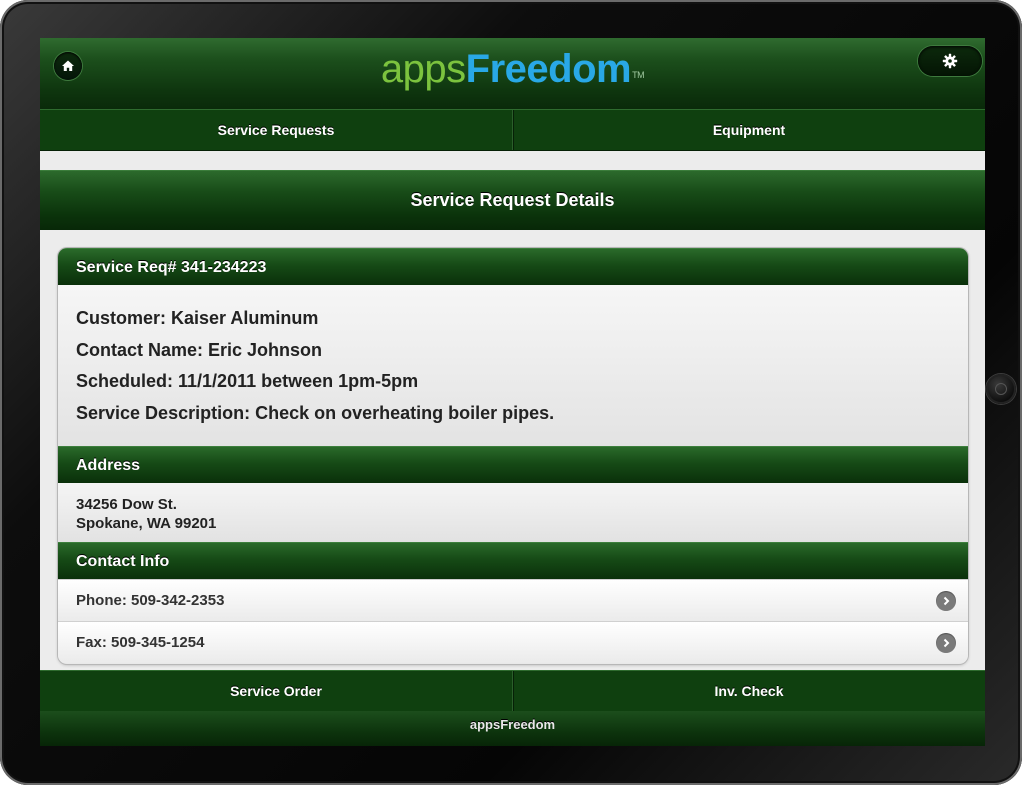 The width and height of the screenshot is (1024, 787). I want to click on address-line-1: 34256 Dow St., so click(126, 504).